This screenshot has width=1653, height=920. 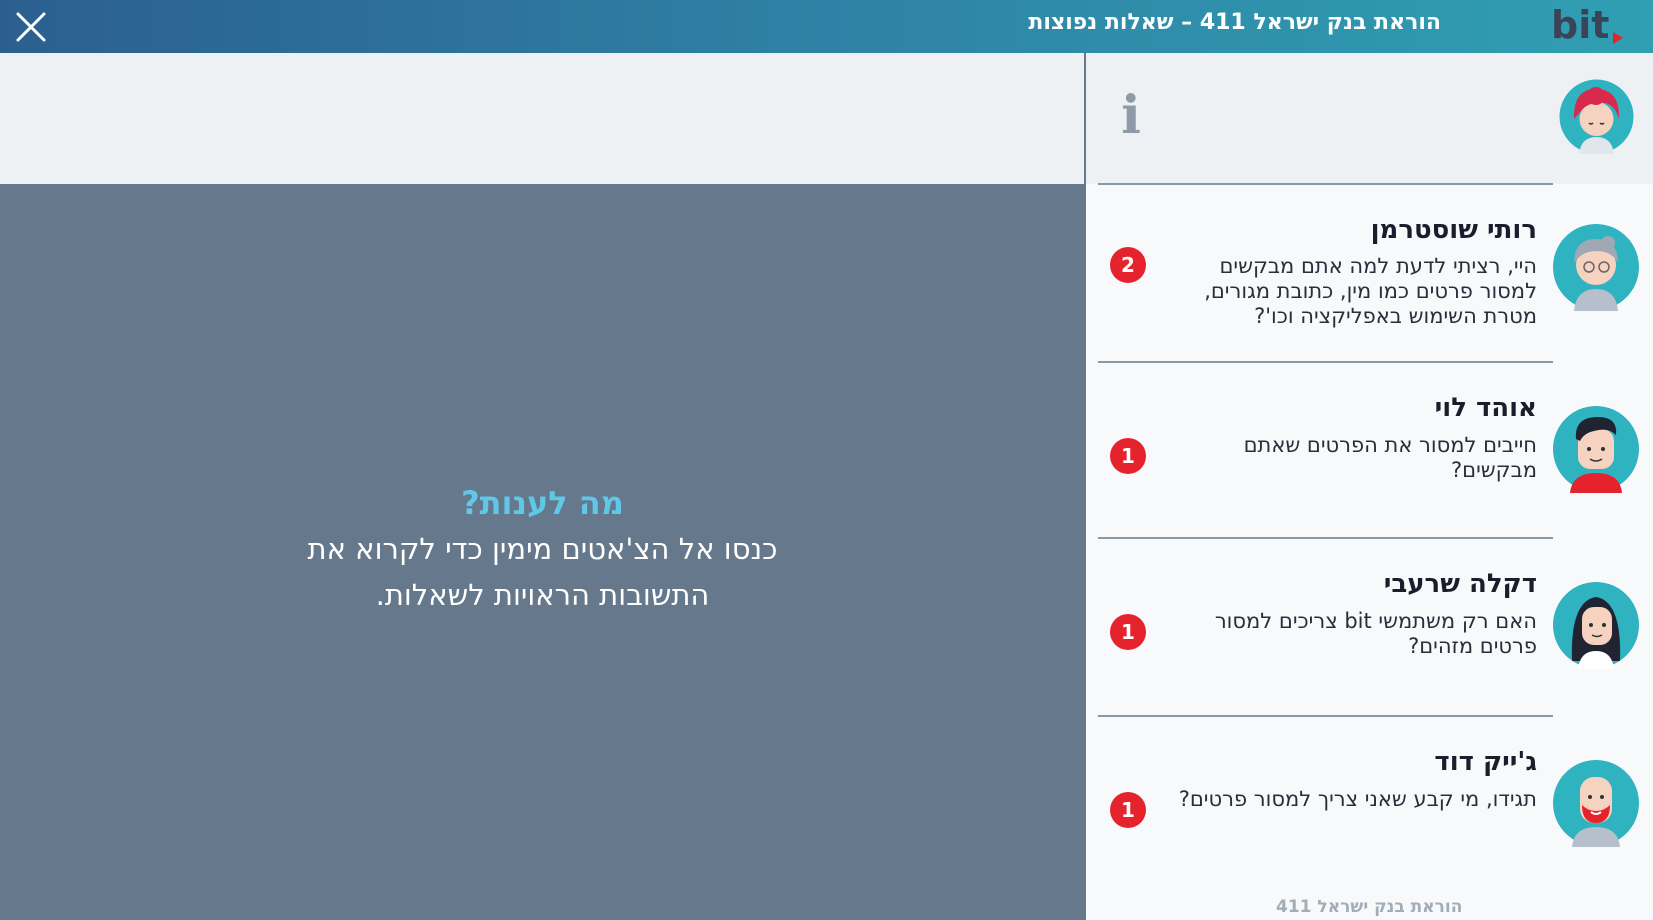 What do you see at coordinates (1128, 265) in the screenshot?
I see `unread-badge: 2` at bounding box center [1128, 265].